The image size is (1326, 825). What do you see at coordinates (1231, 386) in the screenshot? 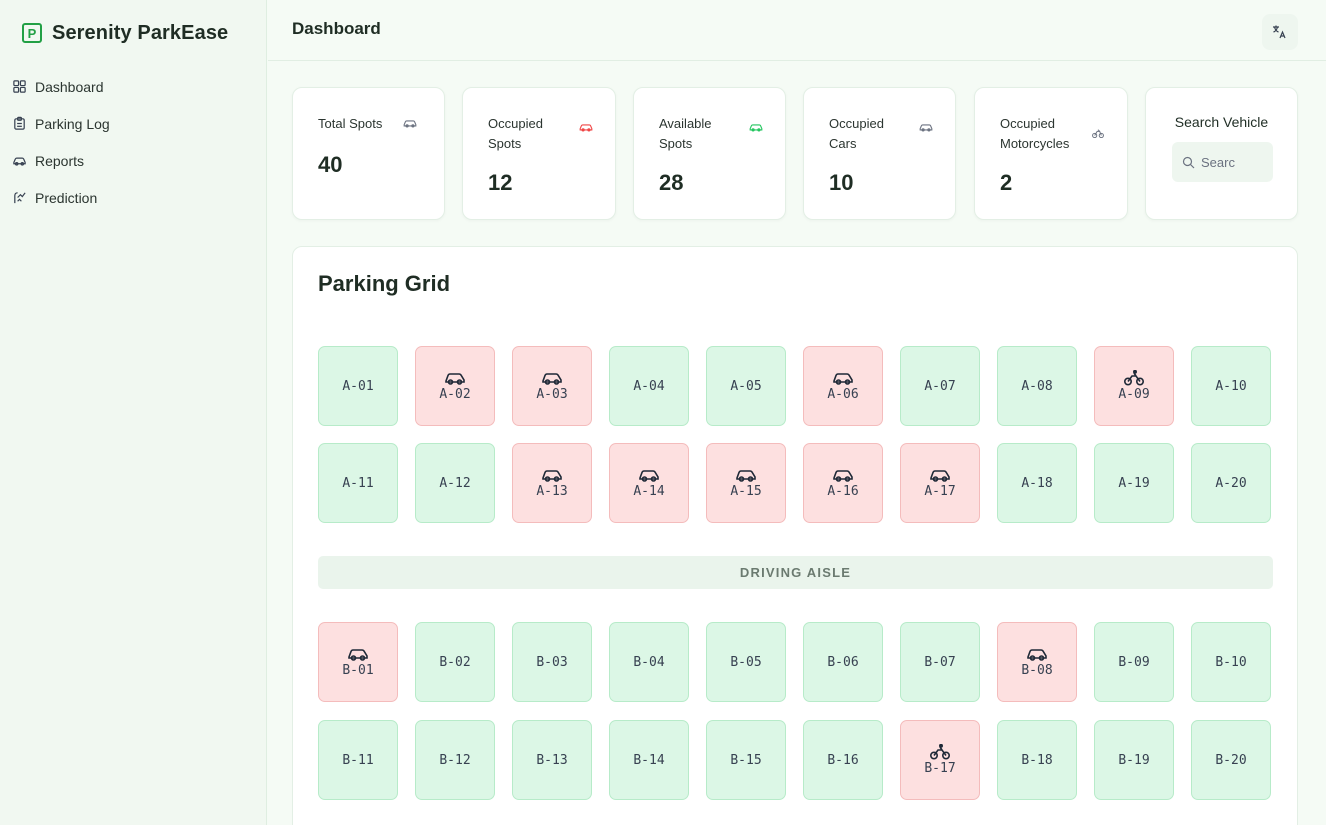
I see `parking-spot-a-10: A-10` at bounding box center [1231, 386].